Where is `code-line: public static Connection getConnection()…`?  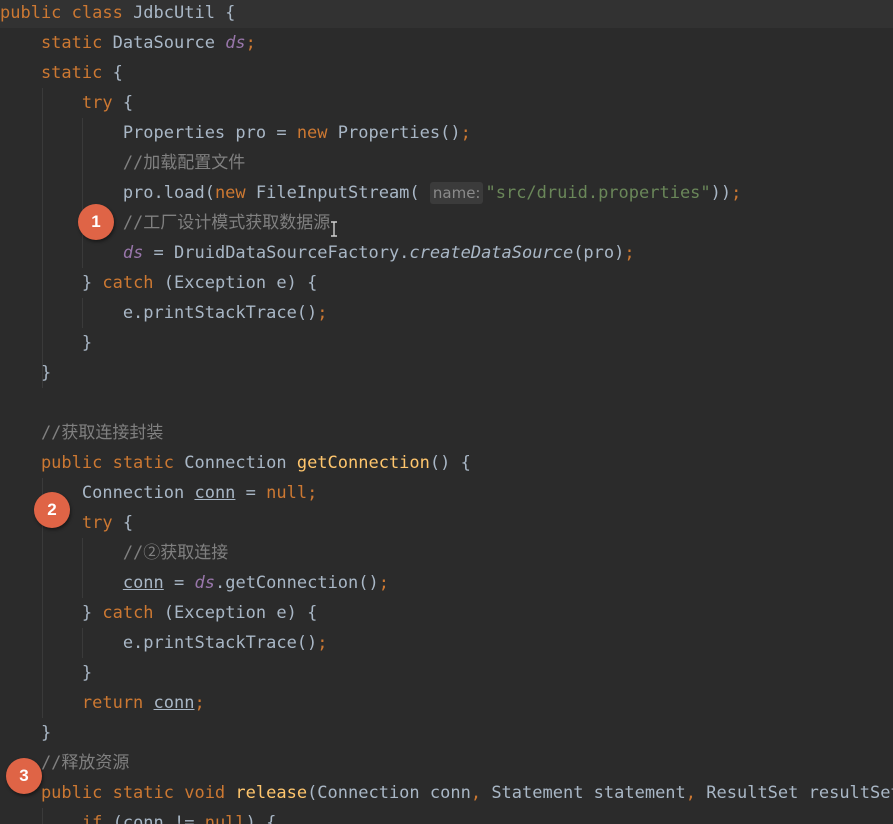
code-line: public static Connection getConnection()… is located at coordinates (446, 463).